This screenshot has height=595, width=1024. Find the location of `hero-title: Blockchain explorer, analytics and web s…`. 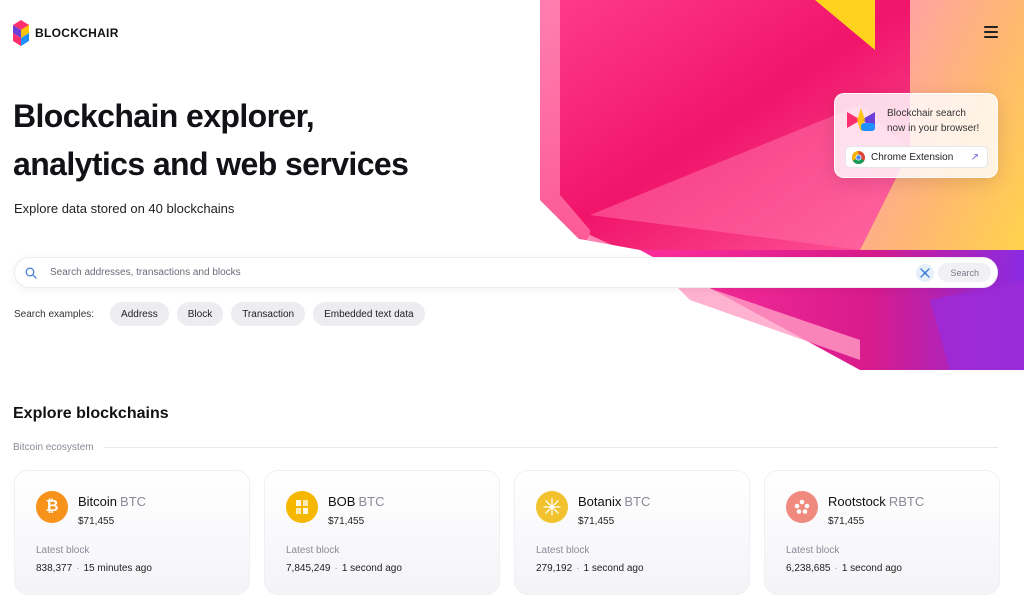

hero-title: Blockchain explorer, analytics and web s… is located at coordinates (211, 140).